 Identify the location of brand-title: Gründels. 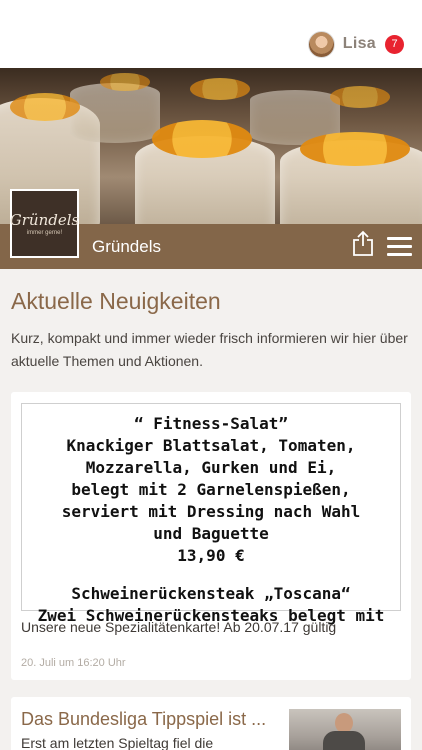
(126, 246).